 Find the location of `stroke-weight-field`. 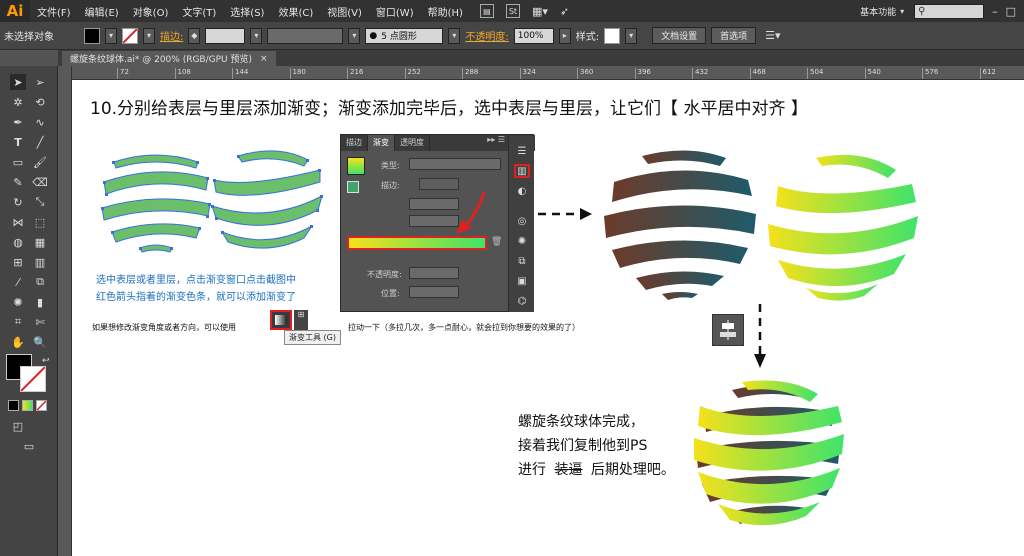

stroke-weight-field is located at coordinates (225, 35).